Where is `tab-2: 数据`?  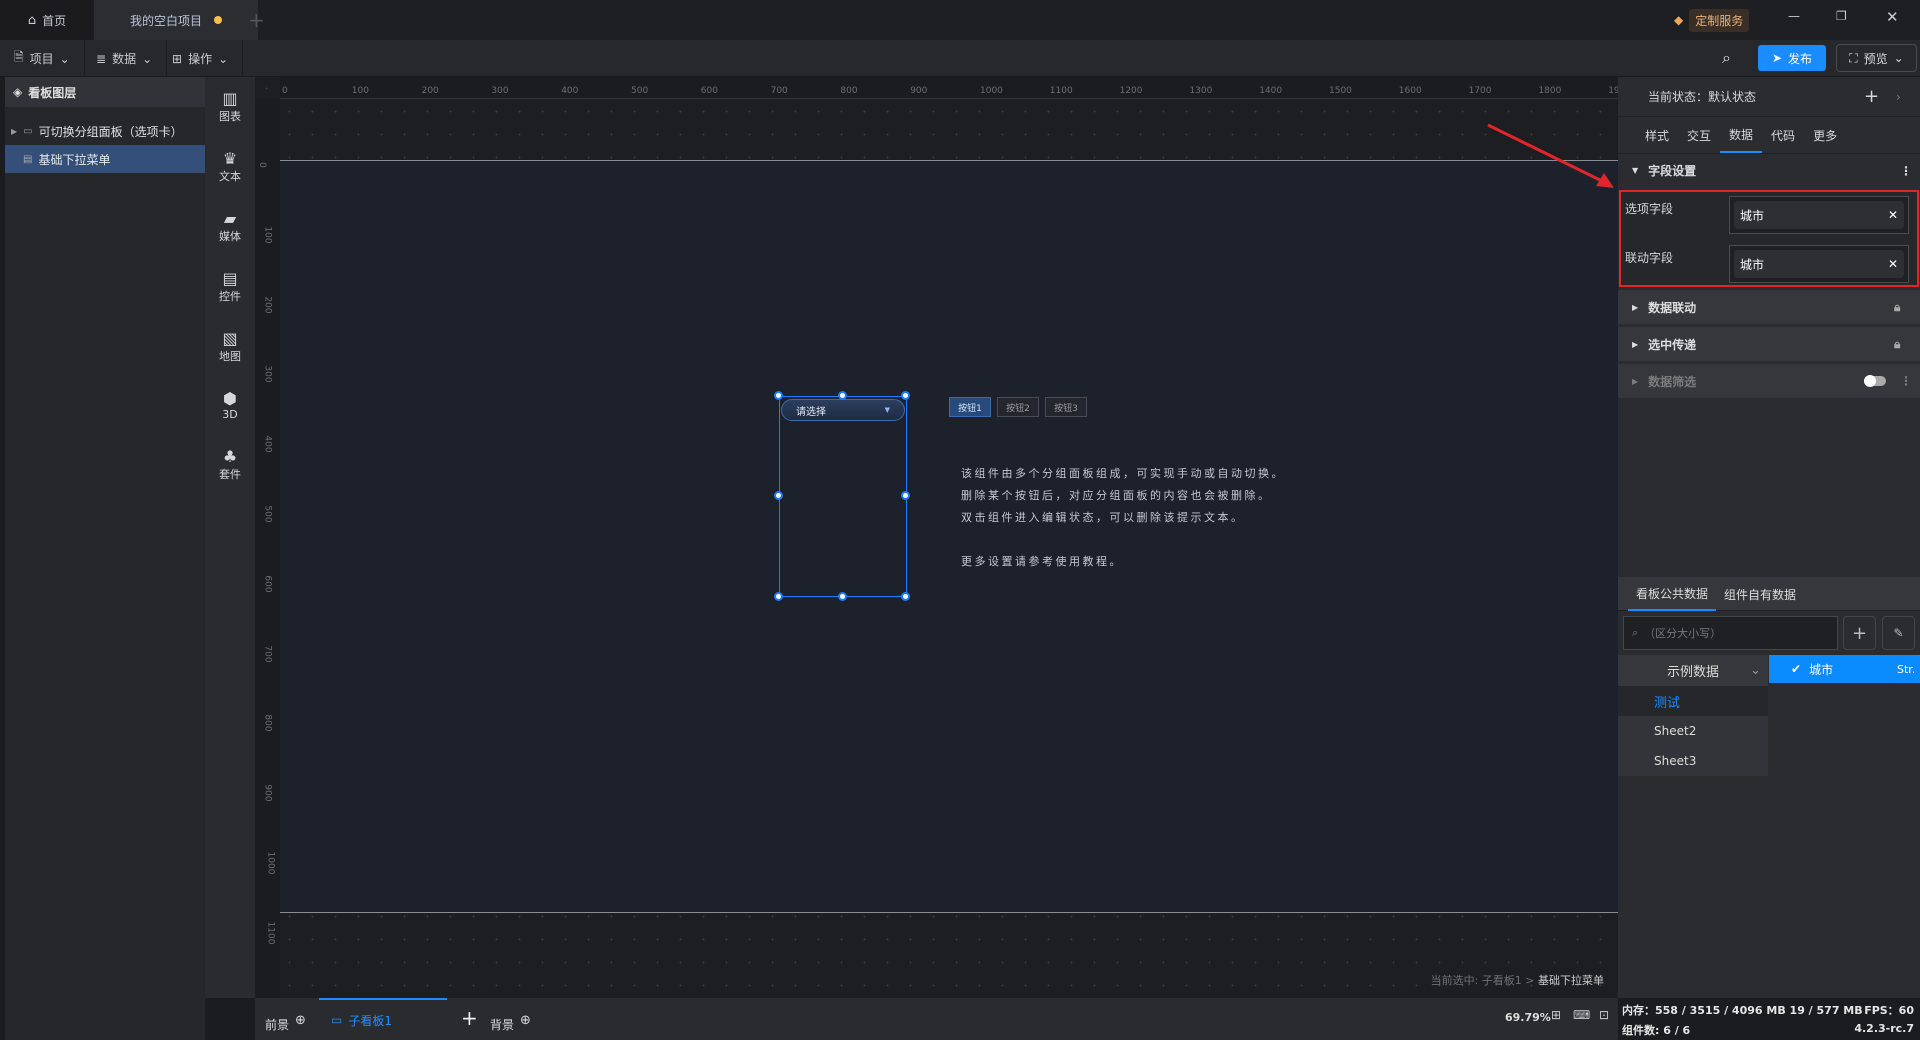 tab-2: 数据 is located at coordinates (1741, 135).